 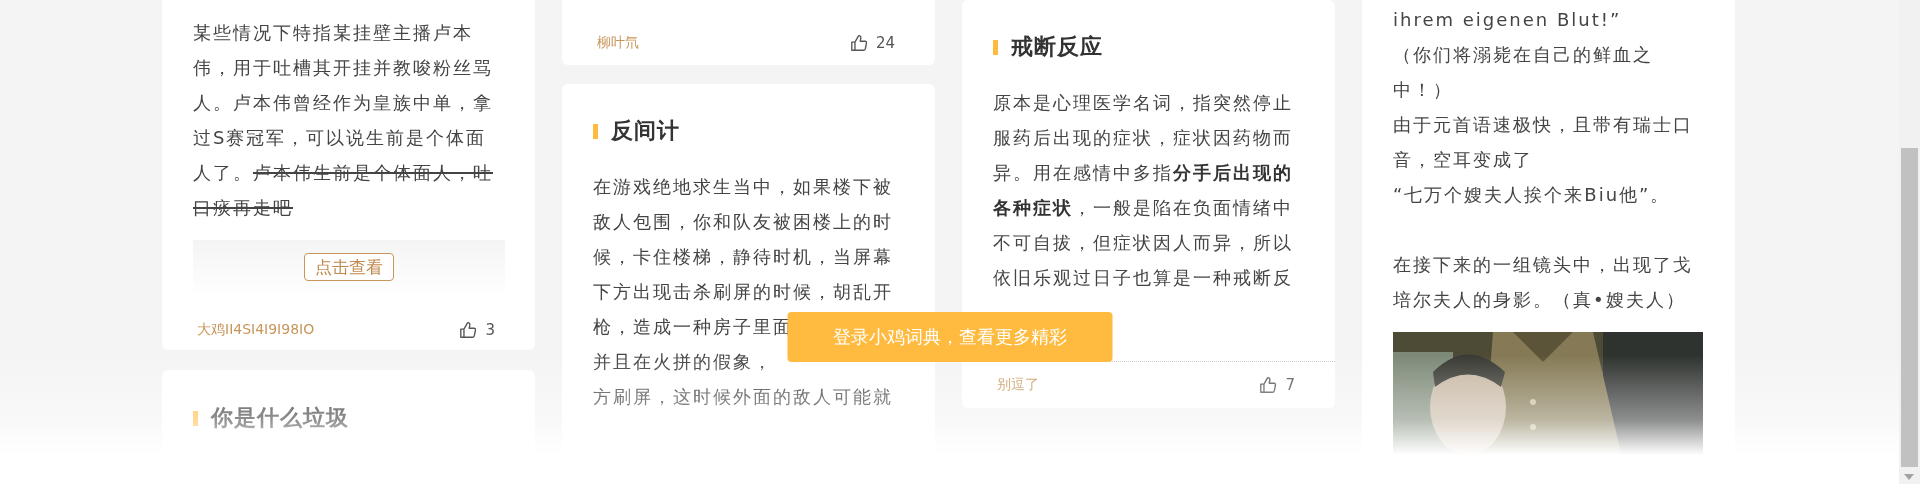 What do you see at coordinates (1543, 282) in the screenshot?
I see `card-text: 在接下来的一组镜头中，出现了戈培尔夫人的身影。（真•嫂夫人）` at bounding box center [1543, 282].